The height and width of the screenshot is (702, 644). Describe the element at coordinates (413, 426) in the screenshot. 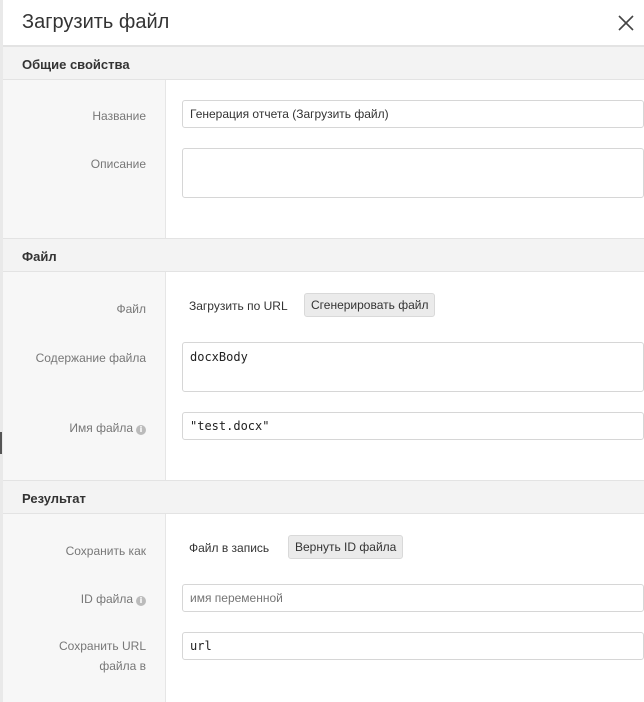

I see `filename-input: "test.docx"` at that location.